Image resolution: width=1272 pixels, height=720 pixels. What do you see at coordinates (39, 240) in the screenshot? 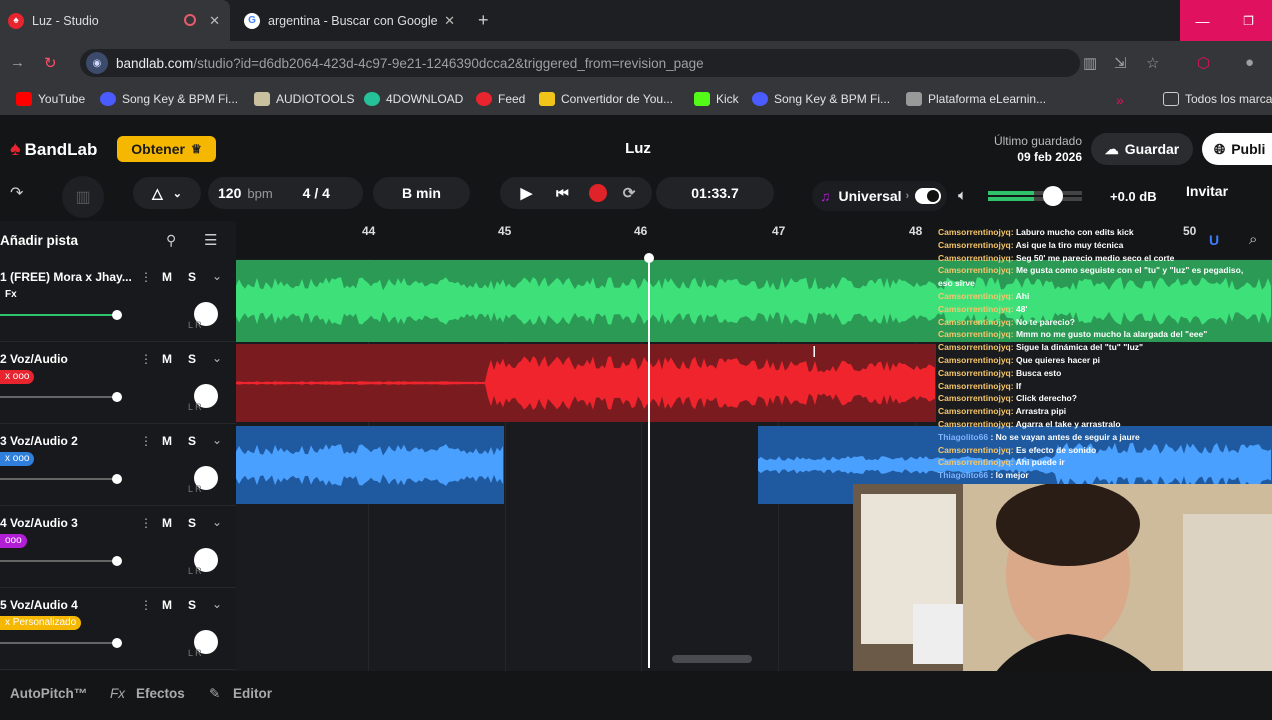
I see `add-track-button: Añadir pista` at bounding box center [39, 240].